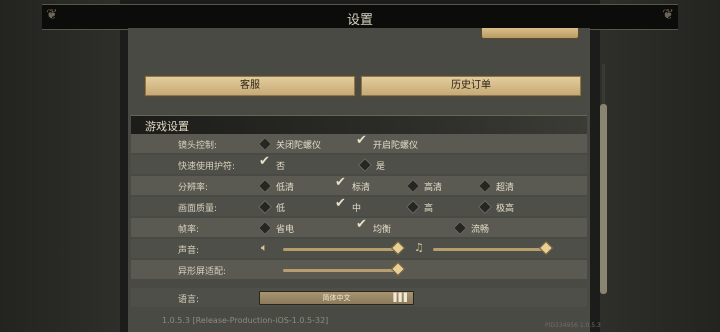 The height and width of the screenshot is (332, 720). I want to click on language-value: 简体中文, so click(336, 298).